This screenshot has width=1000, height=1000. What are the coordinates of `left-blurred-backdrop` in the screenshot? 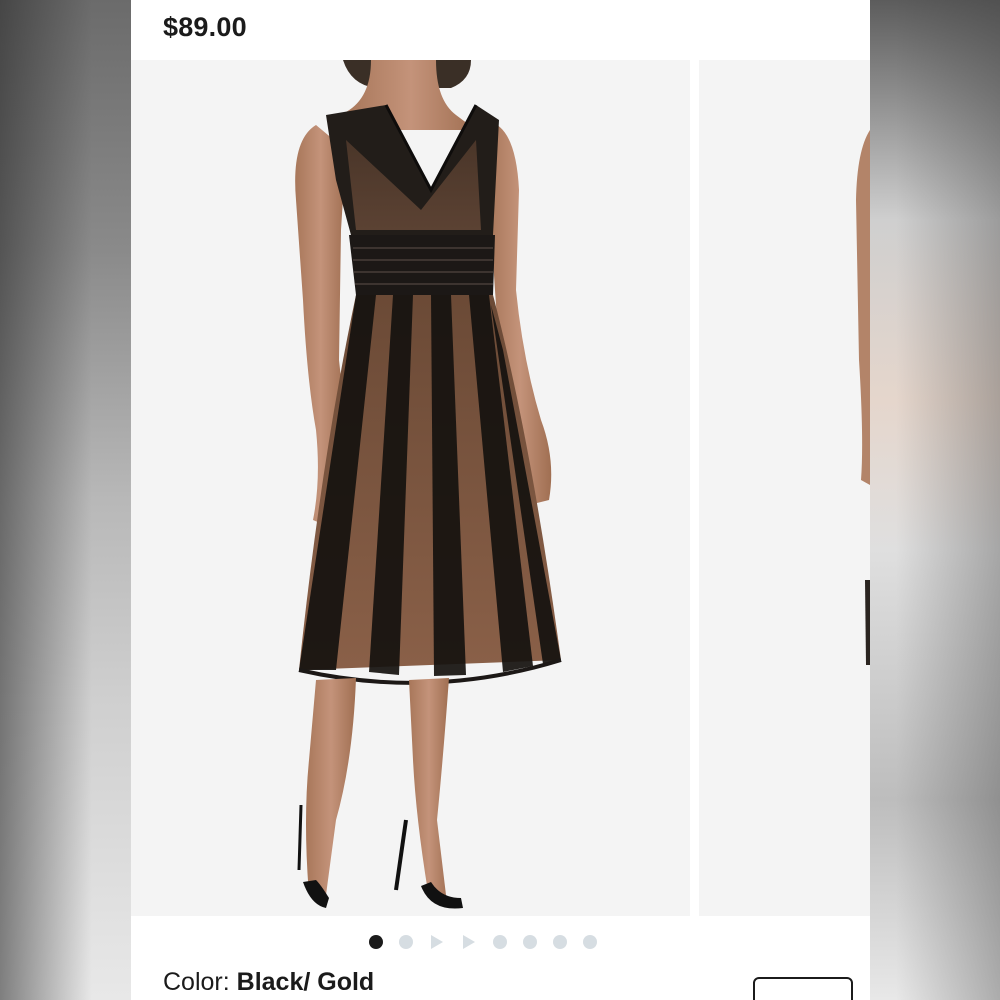 It's located at (65, 500).